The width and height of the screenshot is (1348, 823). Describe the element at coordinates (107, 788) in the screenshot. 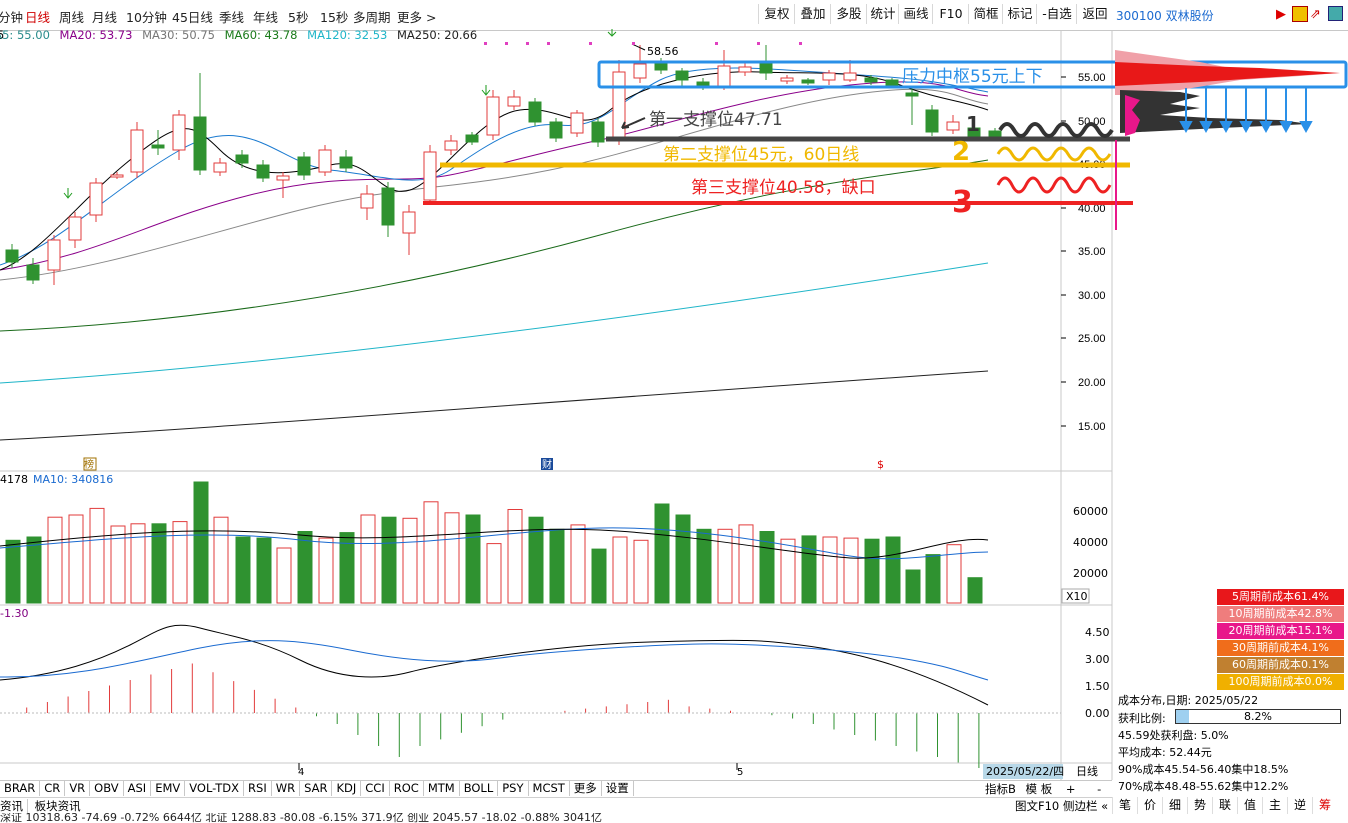

I see `indicator-tab-3: OBV` at that location.